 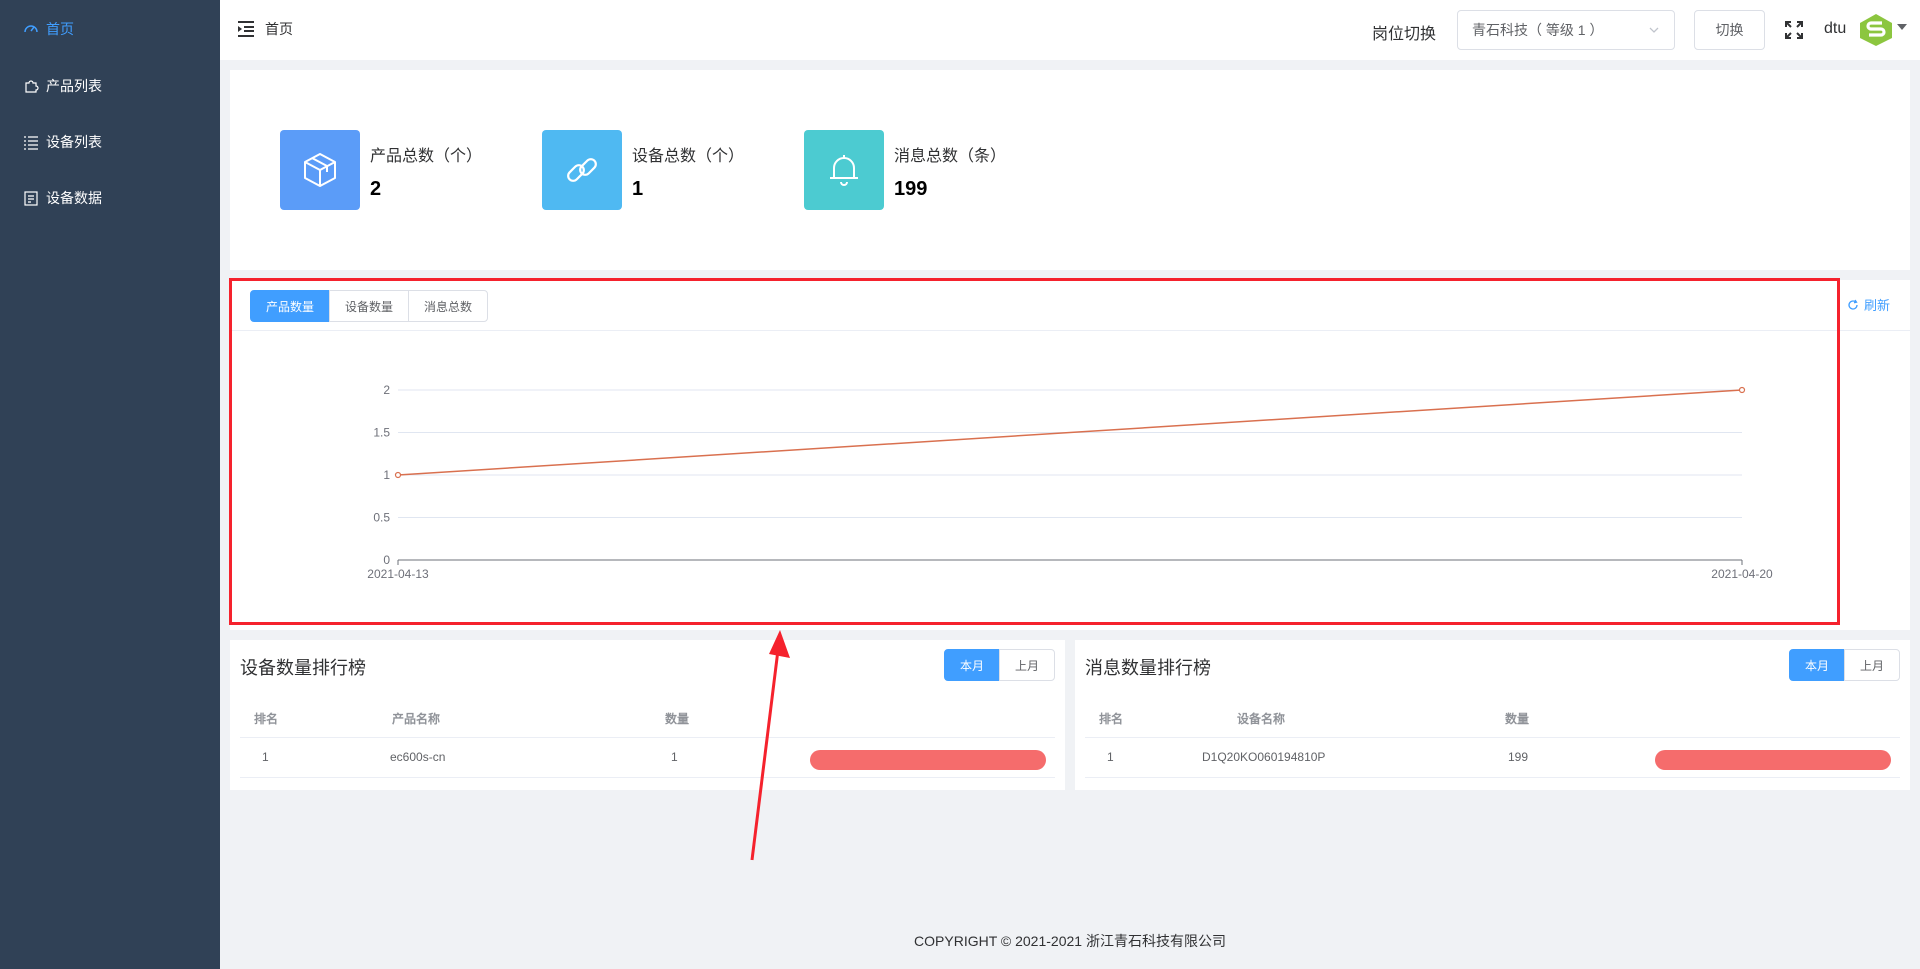 What do you see at coordinates (381, 518) in the screenshot?
I see `y-tick-label: 0.5` at bounding box center [381, 518].